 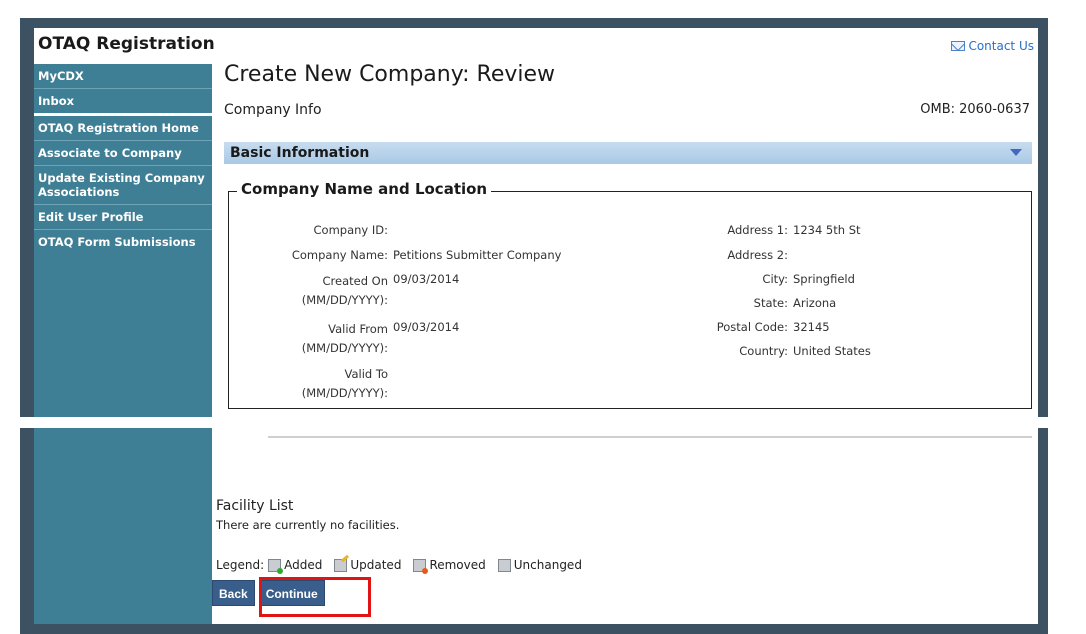 I want to click on company-id-row: Company ID:, so click(x=429, y=231).